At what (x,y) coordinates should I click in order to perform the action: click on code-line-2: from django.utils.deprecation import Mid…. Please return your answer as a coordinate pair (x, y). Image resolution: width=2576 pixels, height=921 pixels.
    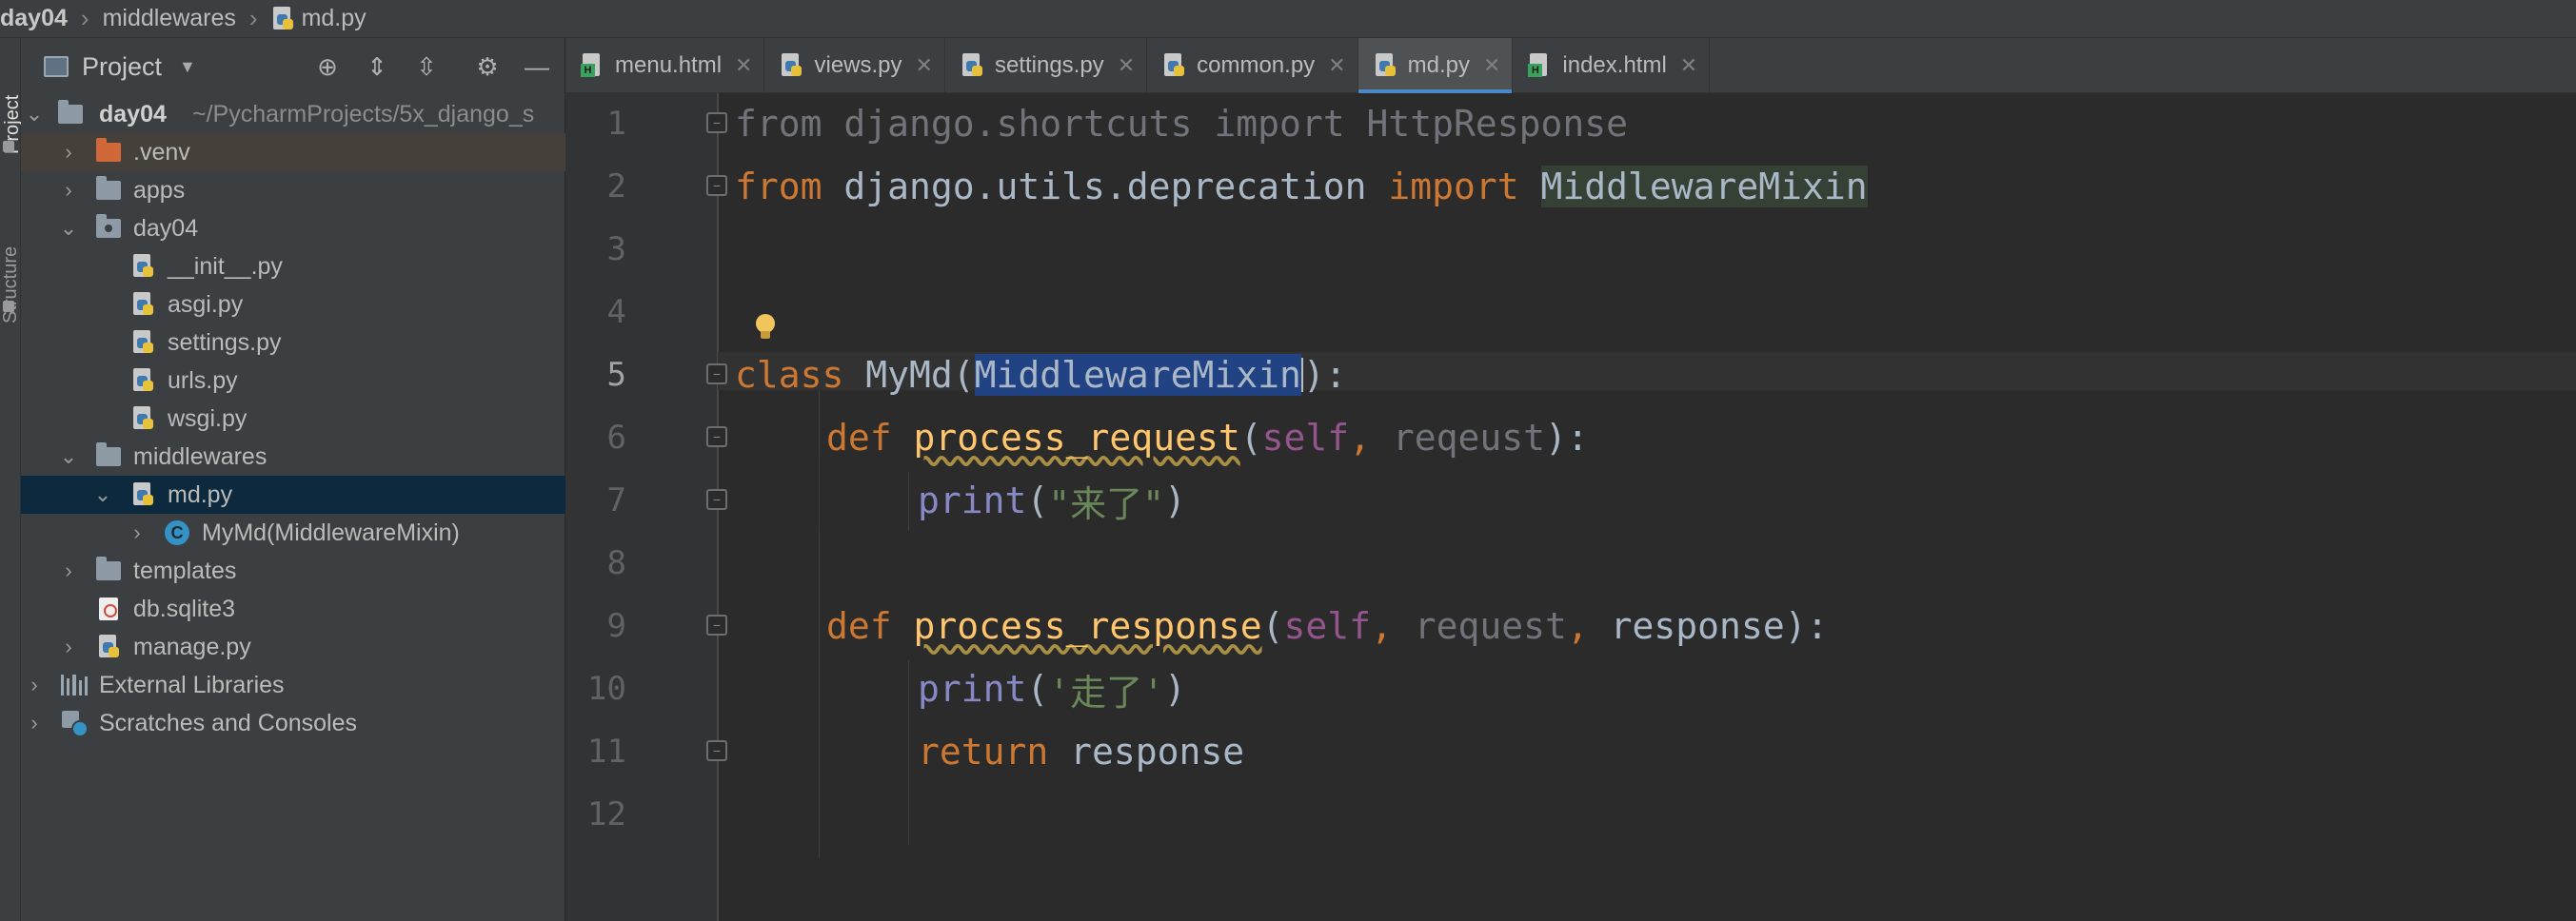
    Looking at the image, I should click on (1301, 186).